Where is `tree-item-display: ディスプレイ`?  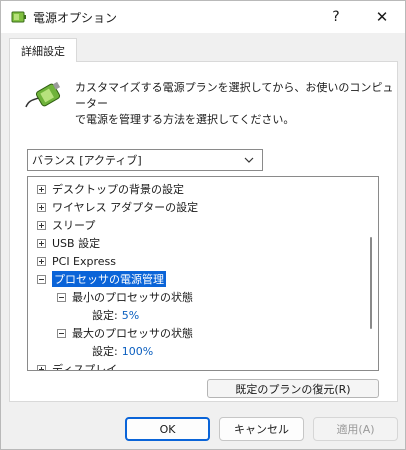 tree-item-display: ディスプレイ is located at coordinates (77, 365).